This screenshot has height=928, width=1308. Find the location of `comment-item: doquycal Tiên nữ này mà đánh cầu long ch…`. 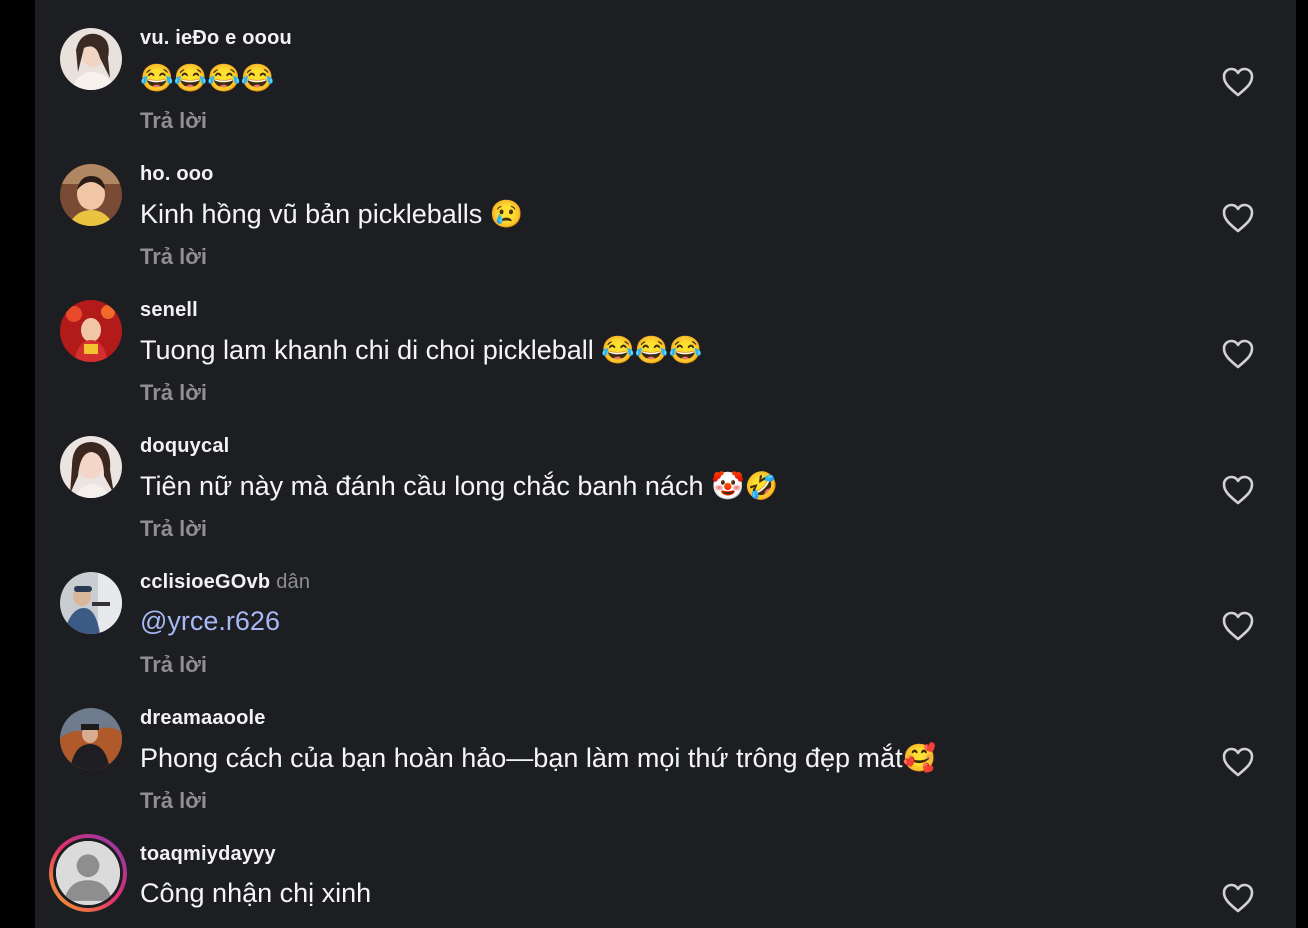

comment-item: doquycal Tiên nữ này mà đánh cầu long ch… is located at coordinates (665, 476).